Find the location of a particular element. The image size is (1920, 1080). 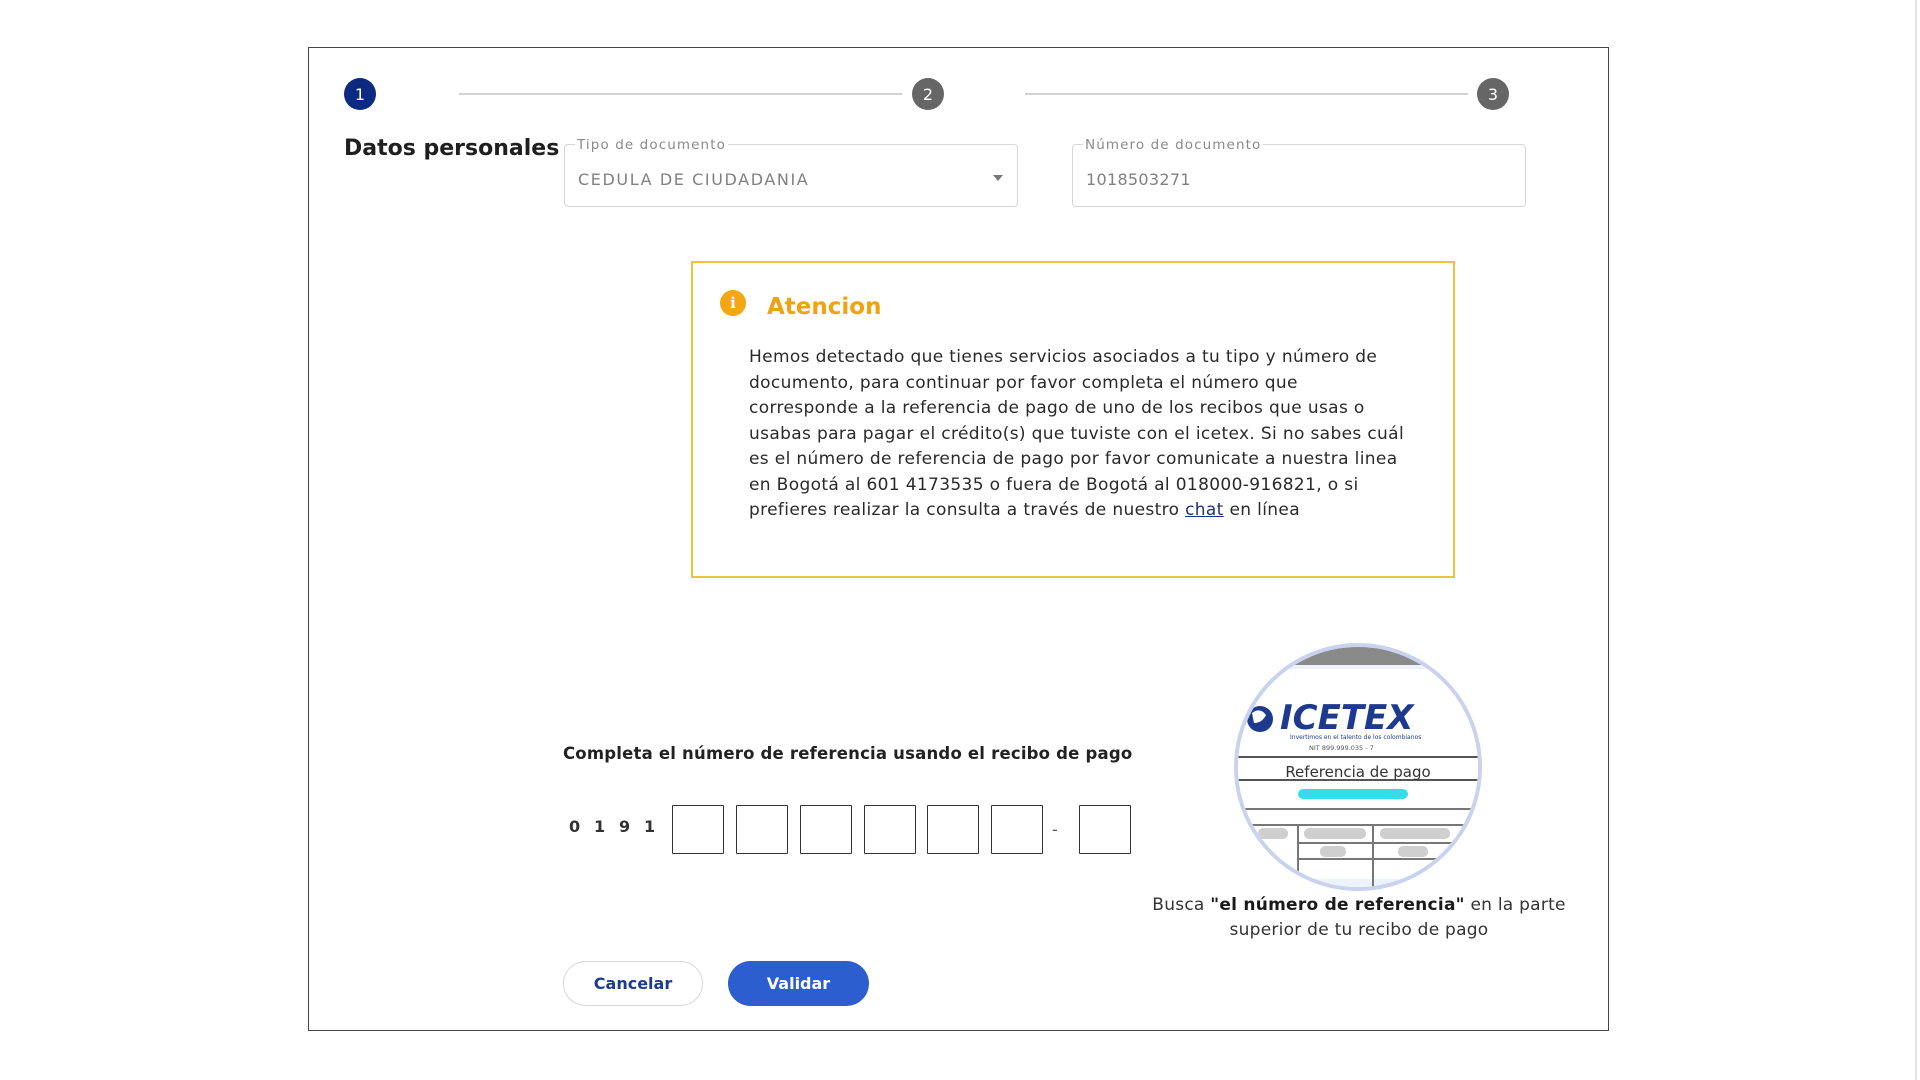

reference-highlight is located at coordinates (1353, 794).